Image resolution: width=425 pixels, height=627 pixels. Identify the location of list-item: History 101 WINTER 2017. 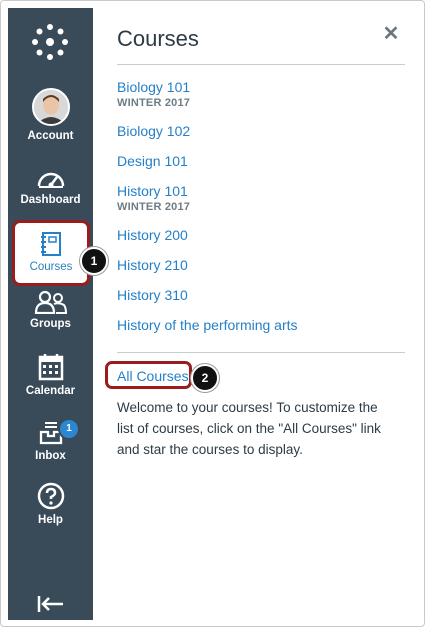
(207, 198).